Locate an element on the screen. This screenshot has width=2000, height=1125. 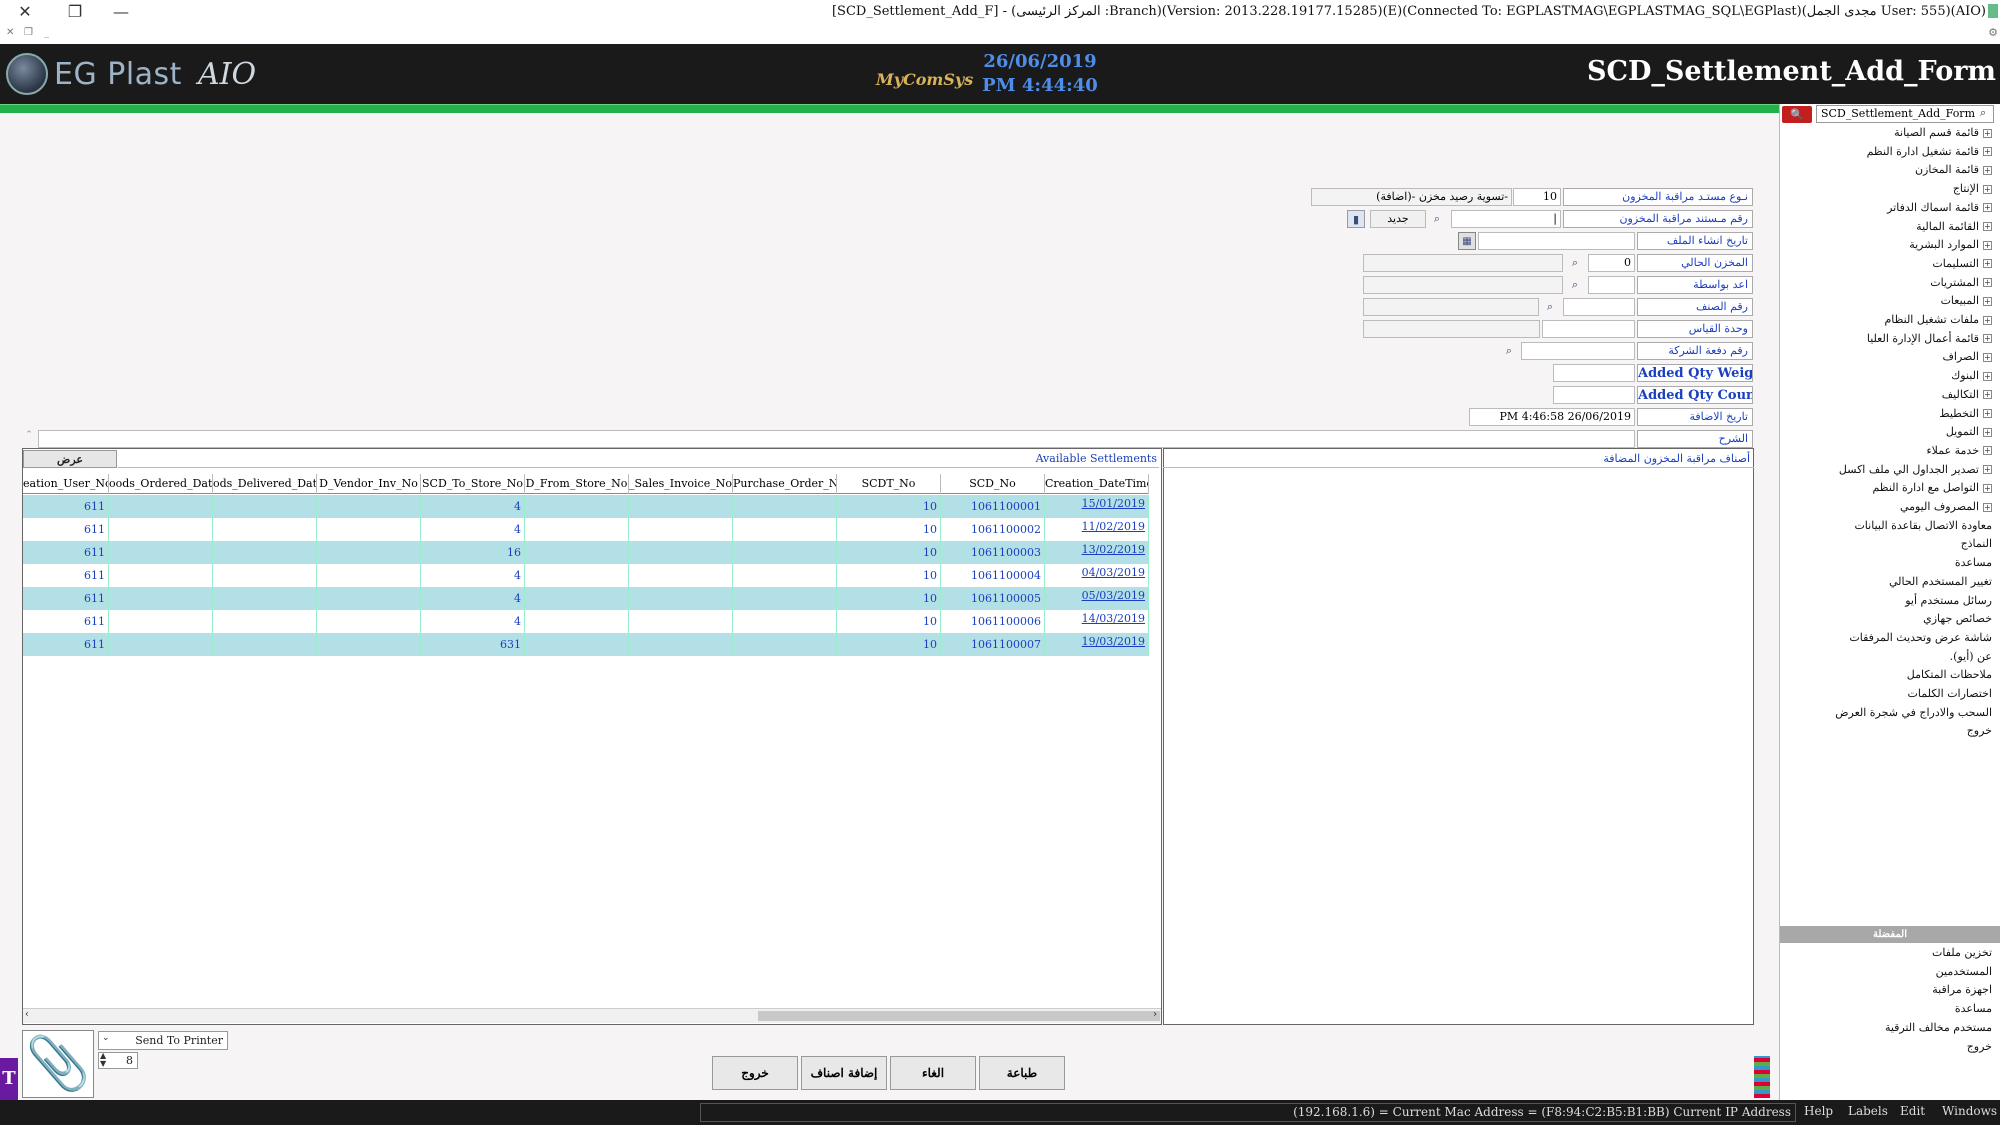
scroll-thumb is located at coordinates (959, 1016).